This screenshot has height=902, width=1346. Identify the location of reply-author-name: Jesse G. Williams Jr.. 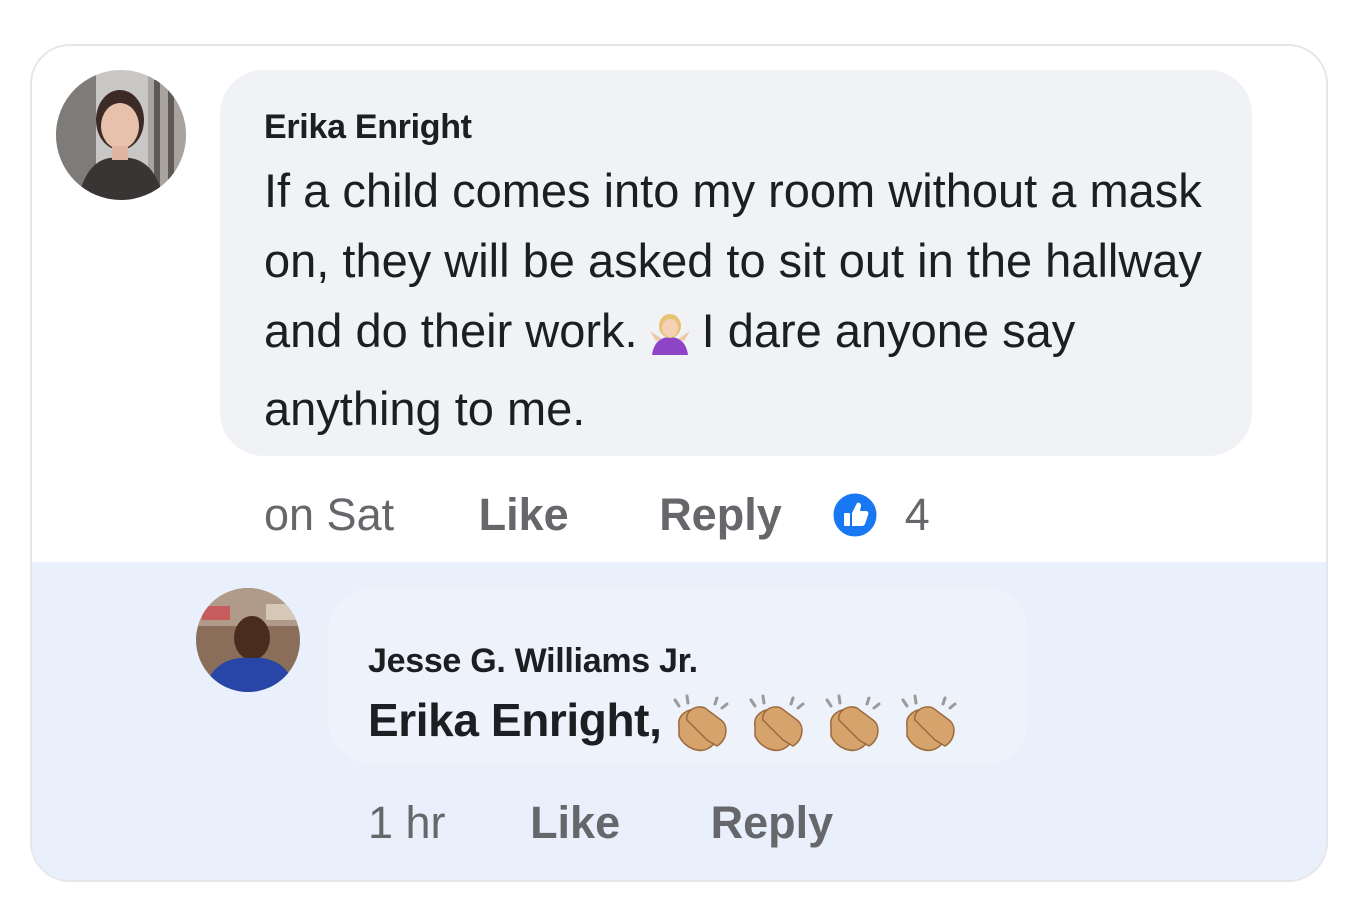
(533, 661).